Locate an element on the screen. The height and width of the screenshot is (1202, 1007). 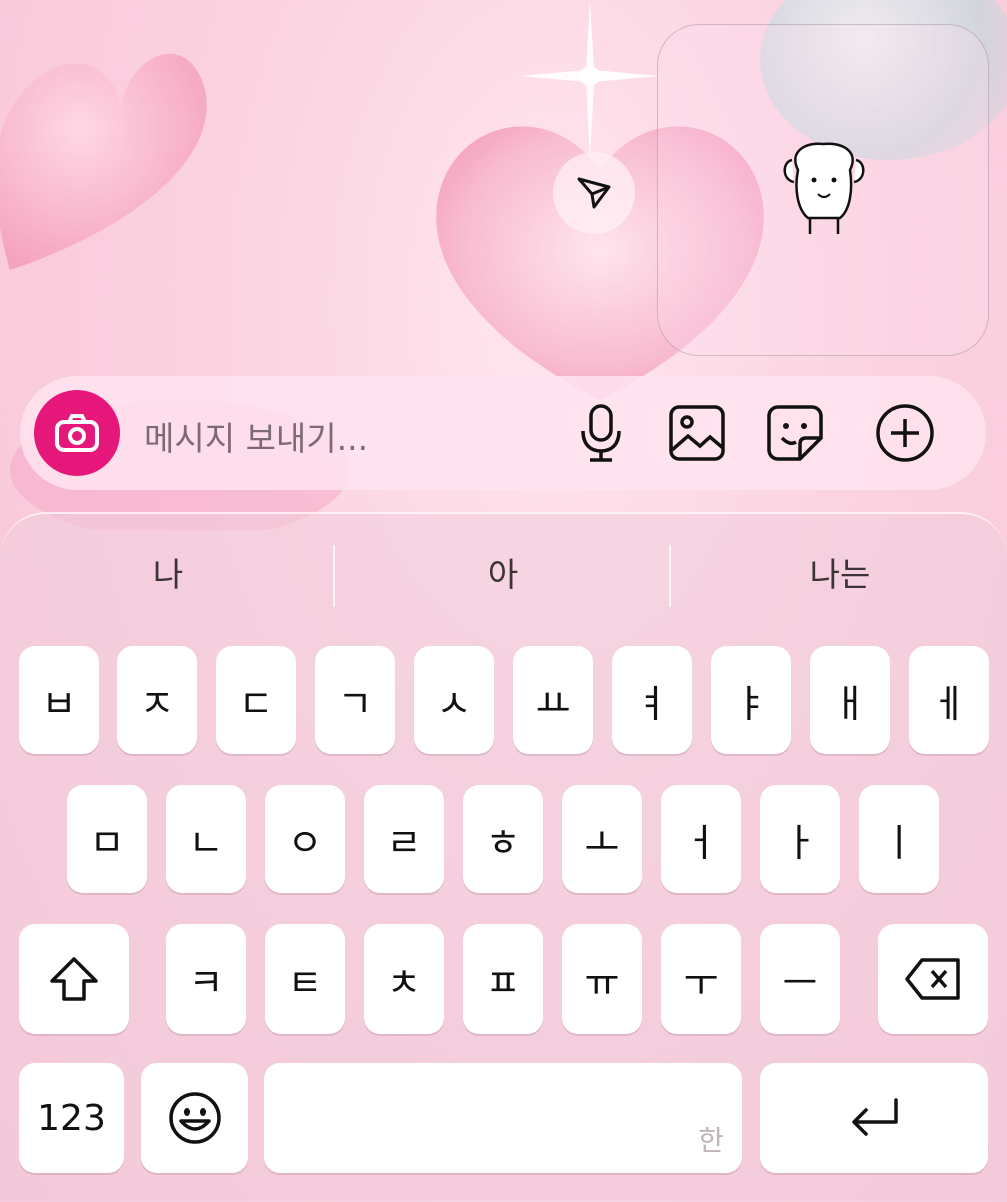
key: ㅇ is located at coordinates (305, 839).